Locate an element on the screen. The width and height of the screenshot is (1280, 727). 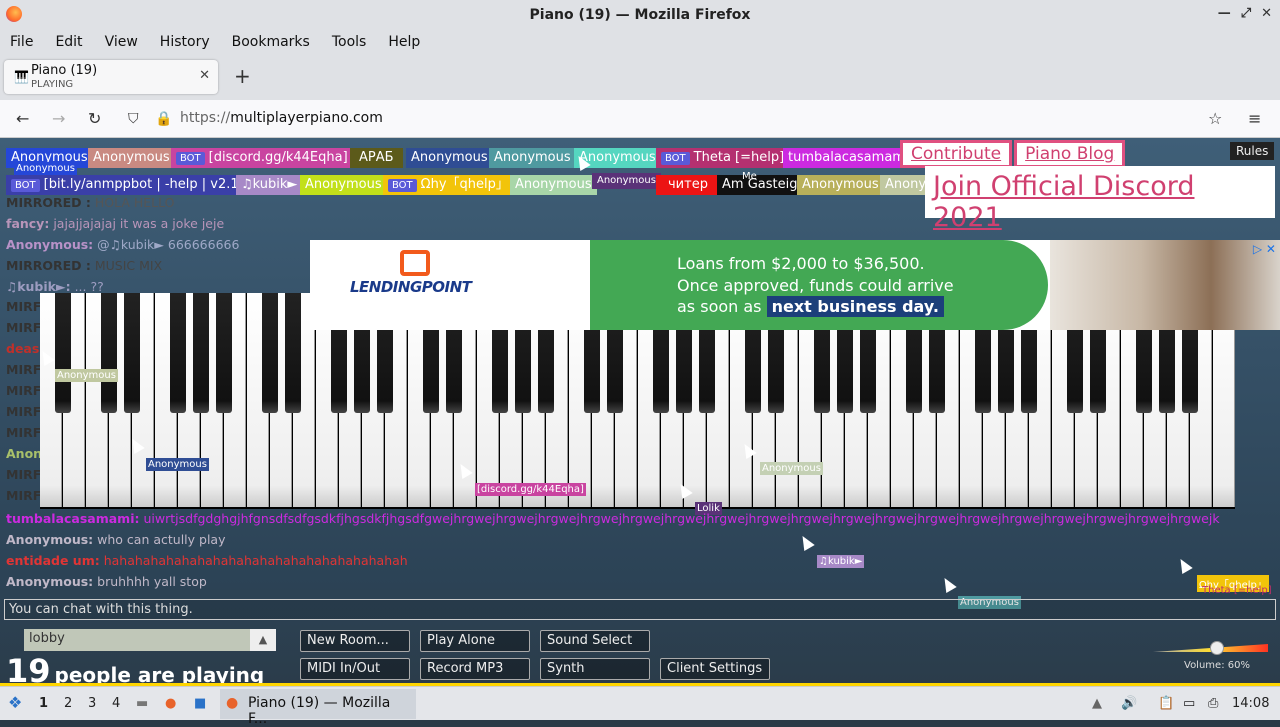
player-chip: BOT Theta [=help] is located at coordinates (723, 158).